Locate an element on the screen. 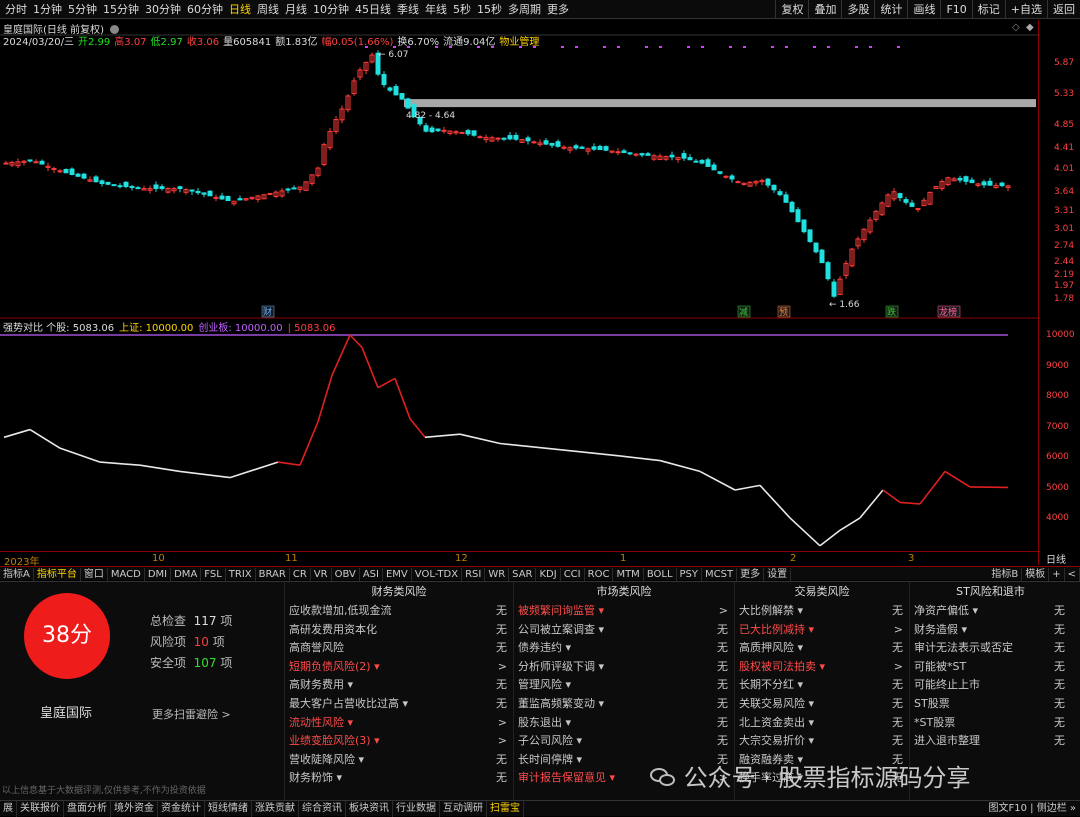 This screenshot has height=817, width=1080. bottom-tab-0: 展 is located at coordinates (8, 809).